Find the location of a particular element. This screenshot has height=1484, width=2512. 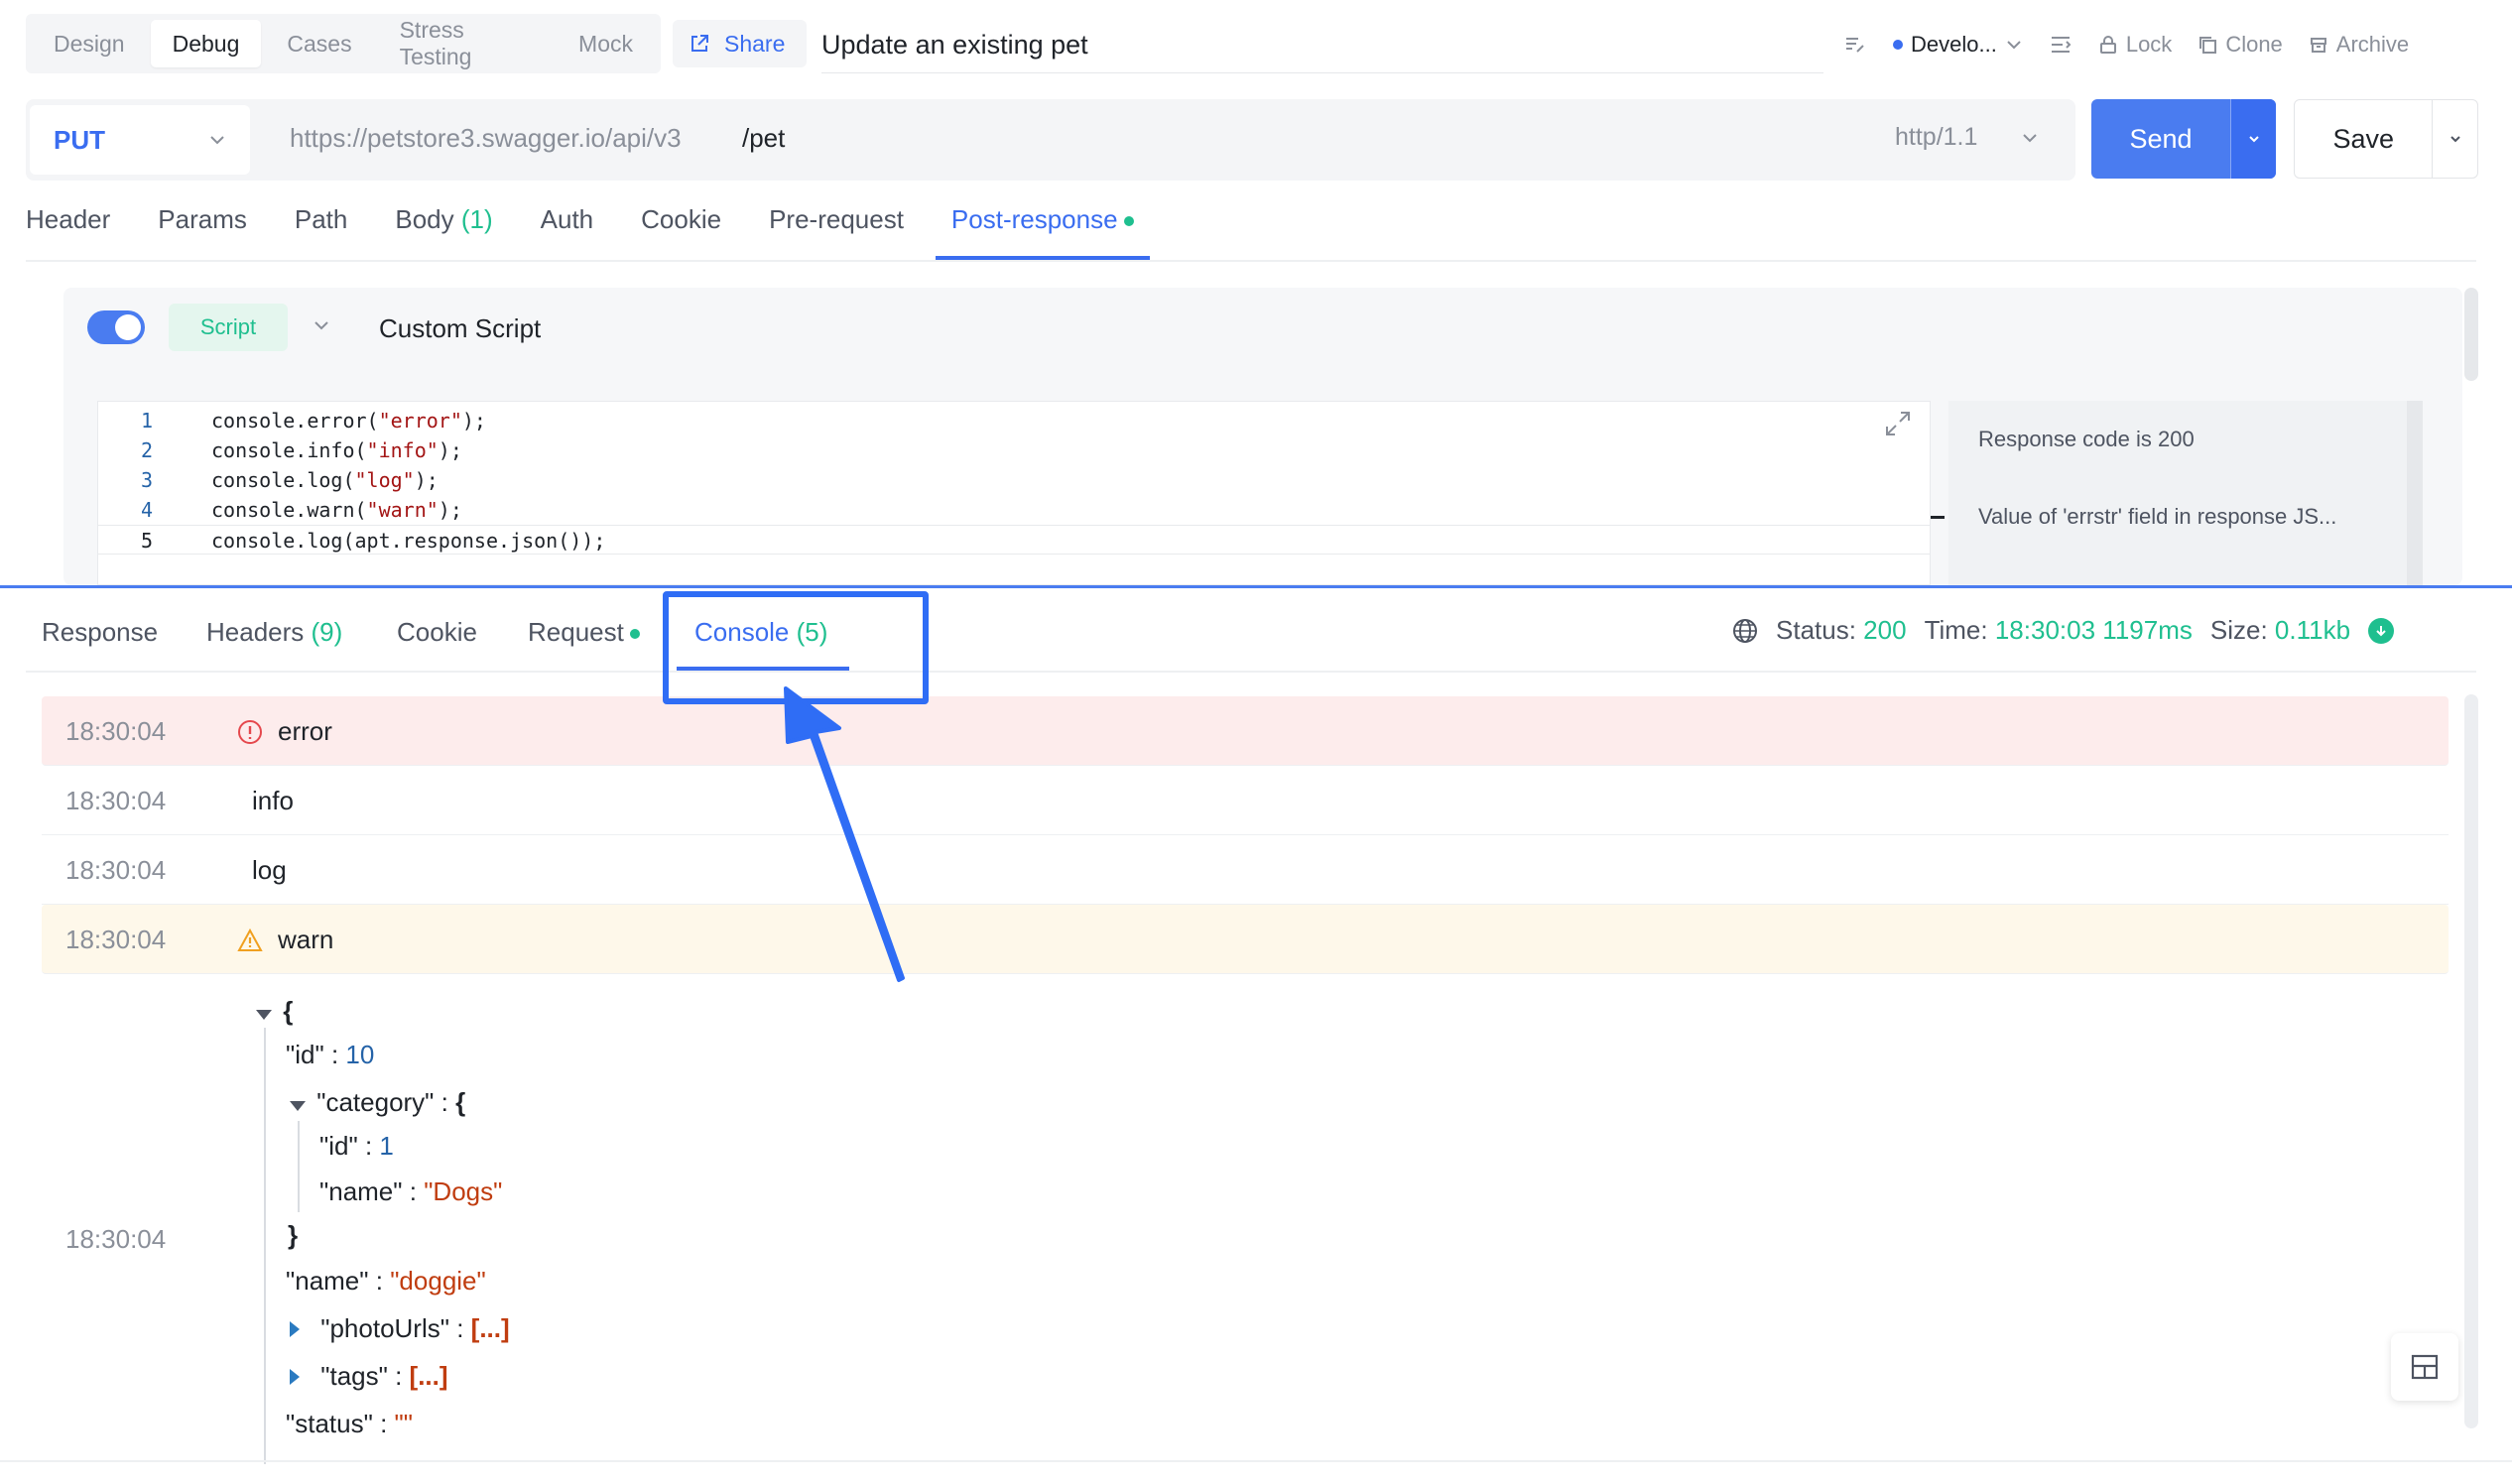

script-type-tag: Script is located at coordinates (228, 327).